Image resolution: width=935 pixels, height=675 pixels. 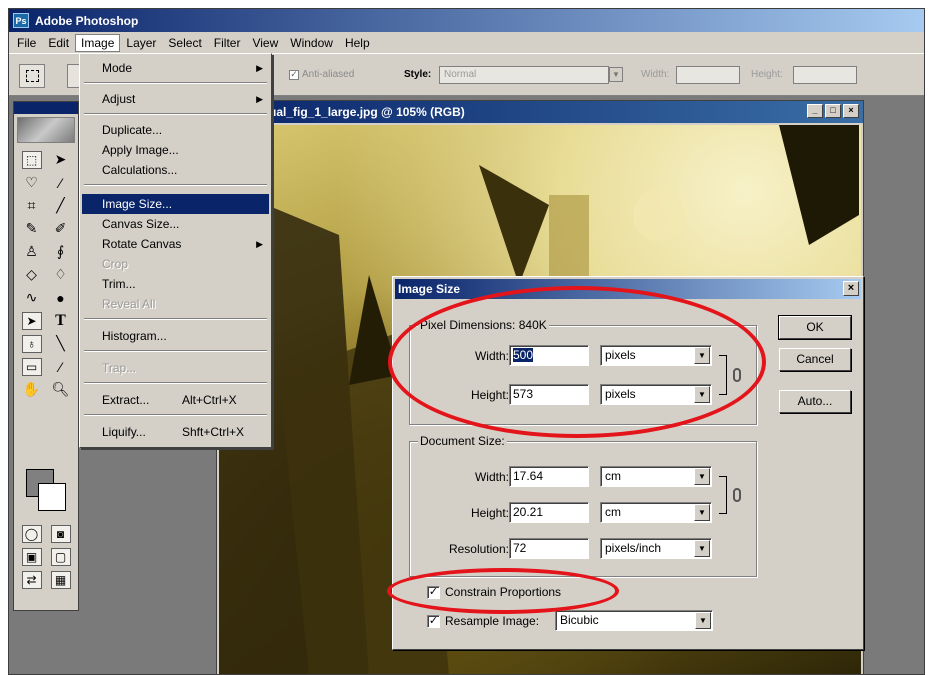 I want to click on menu-image: Image, so click(x=98, y=42).